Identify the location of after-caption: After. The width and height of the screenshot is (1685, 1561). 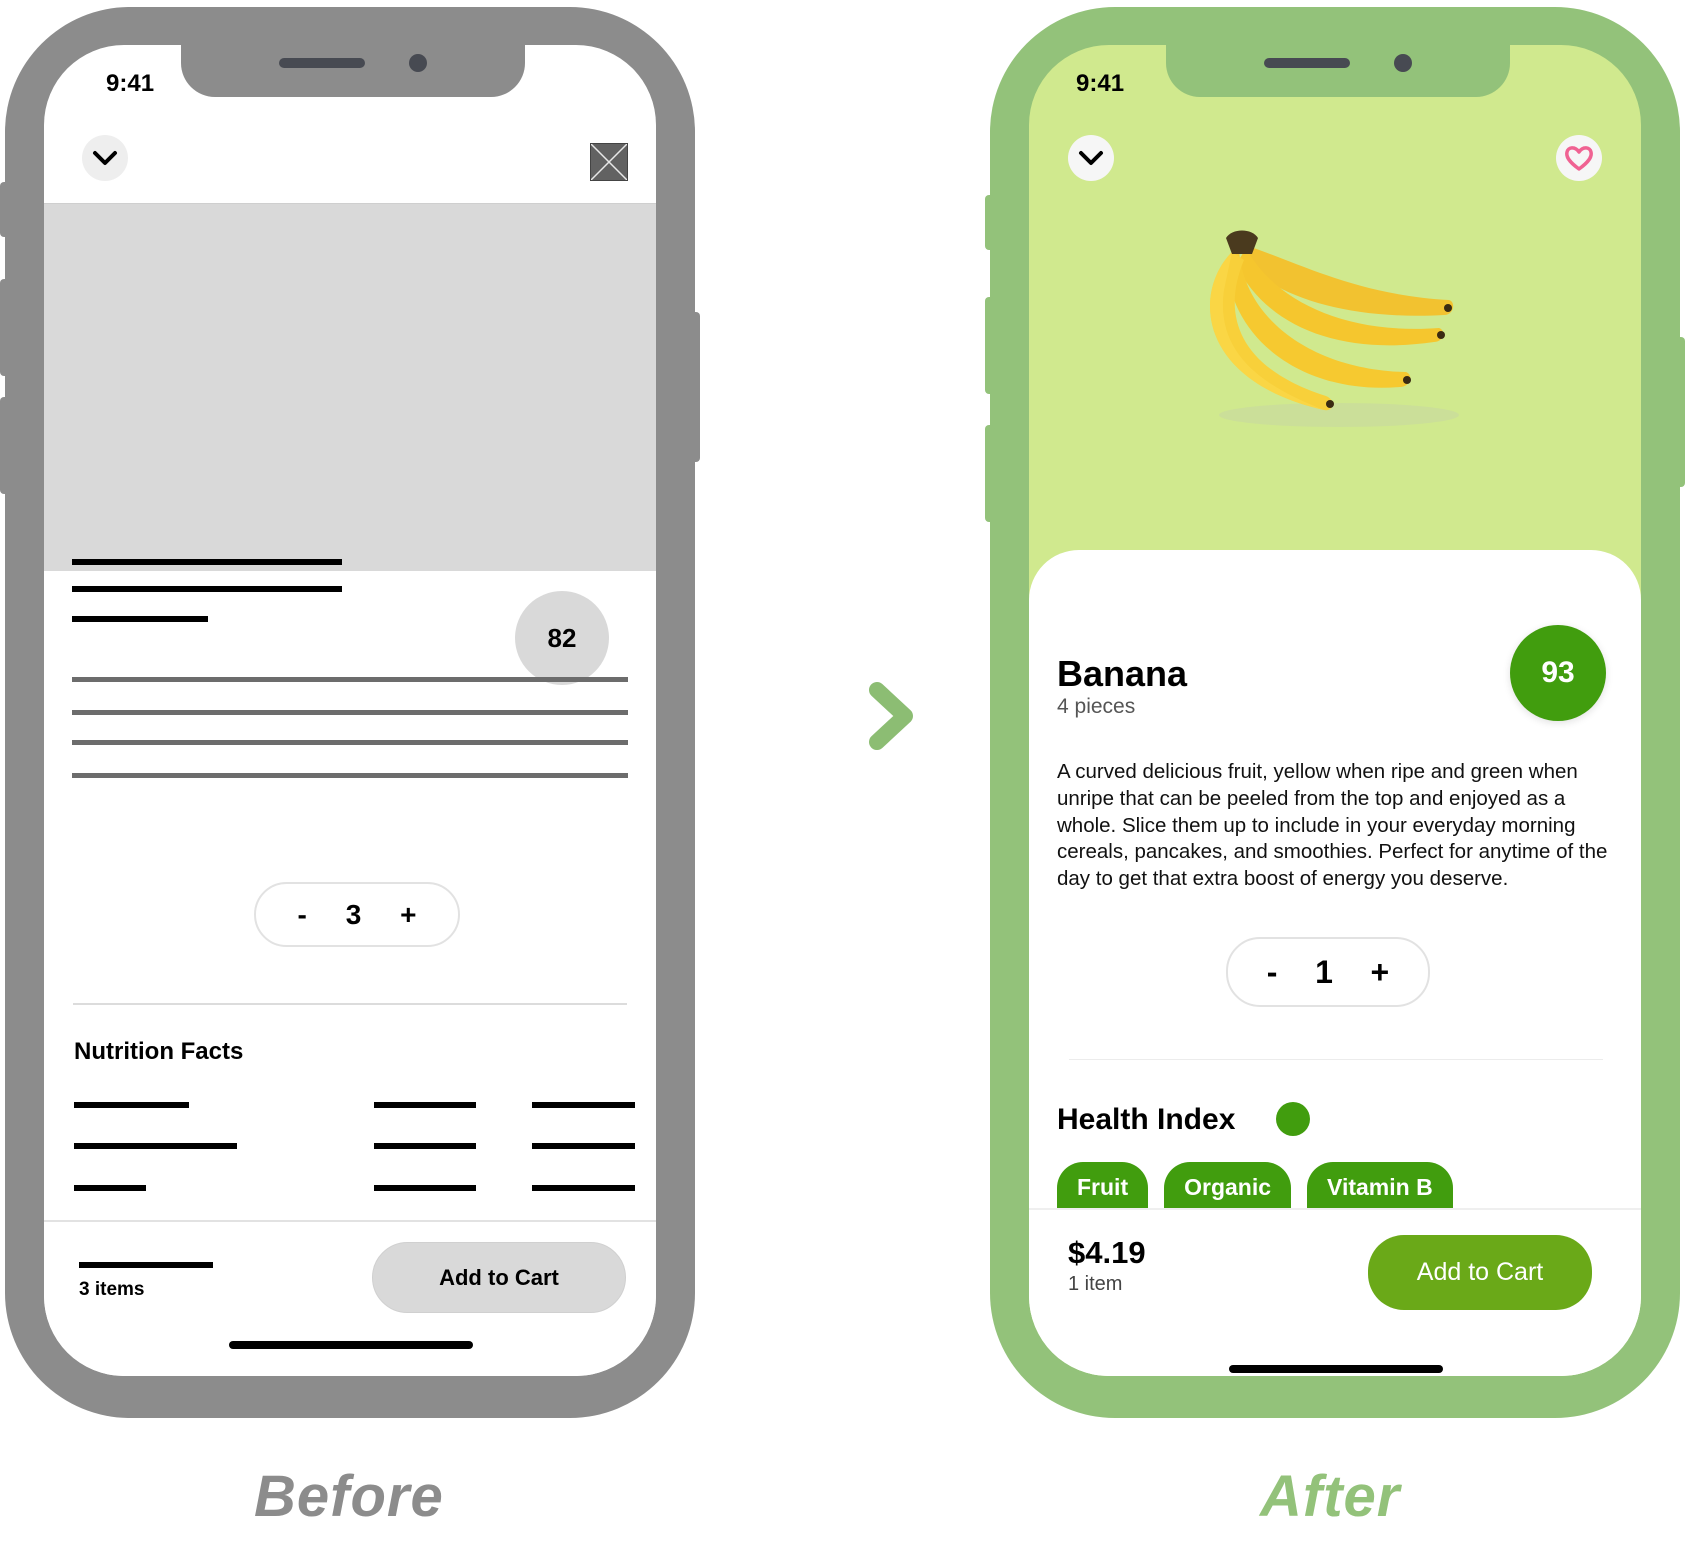
(1330, 1496).